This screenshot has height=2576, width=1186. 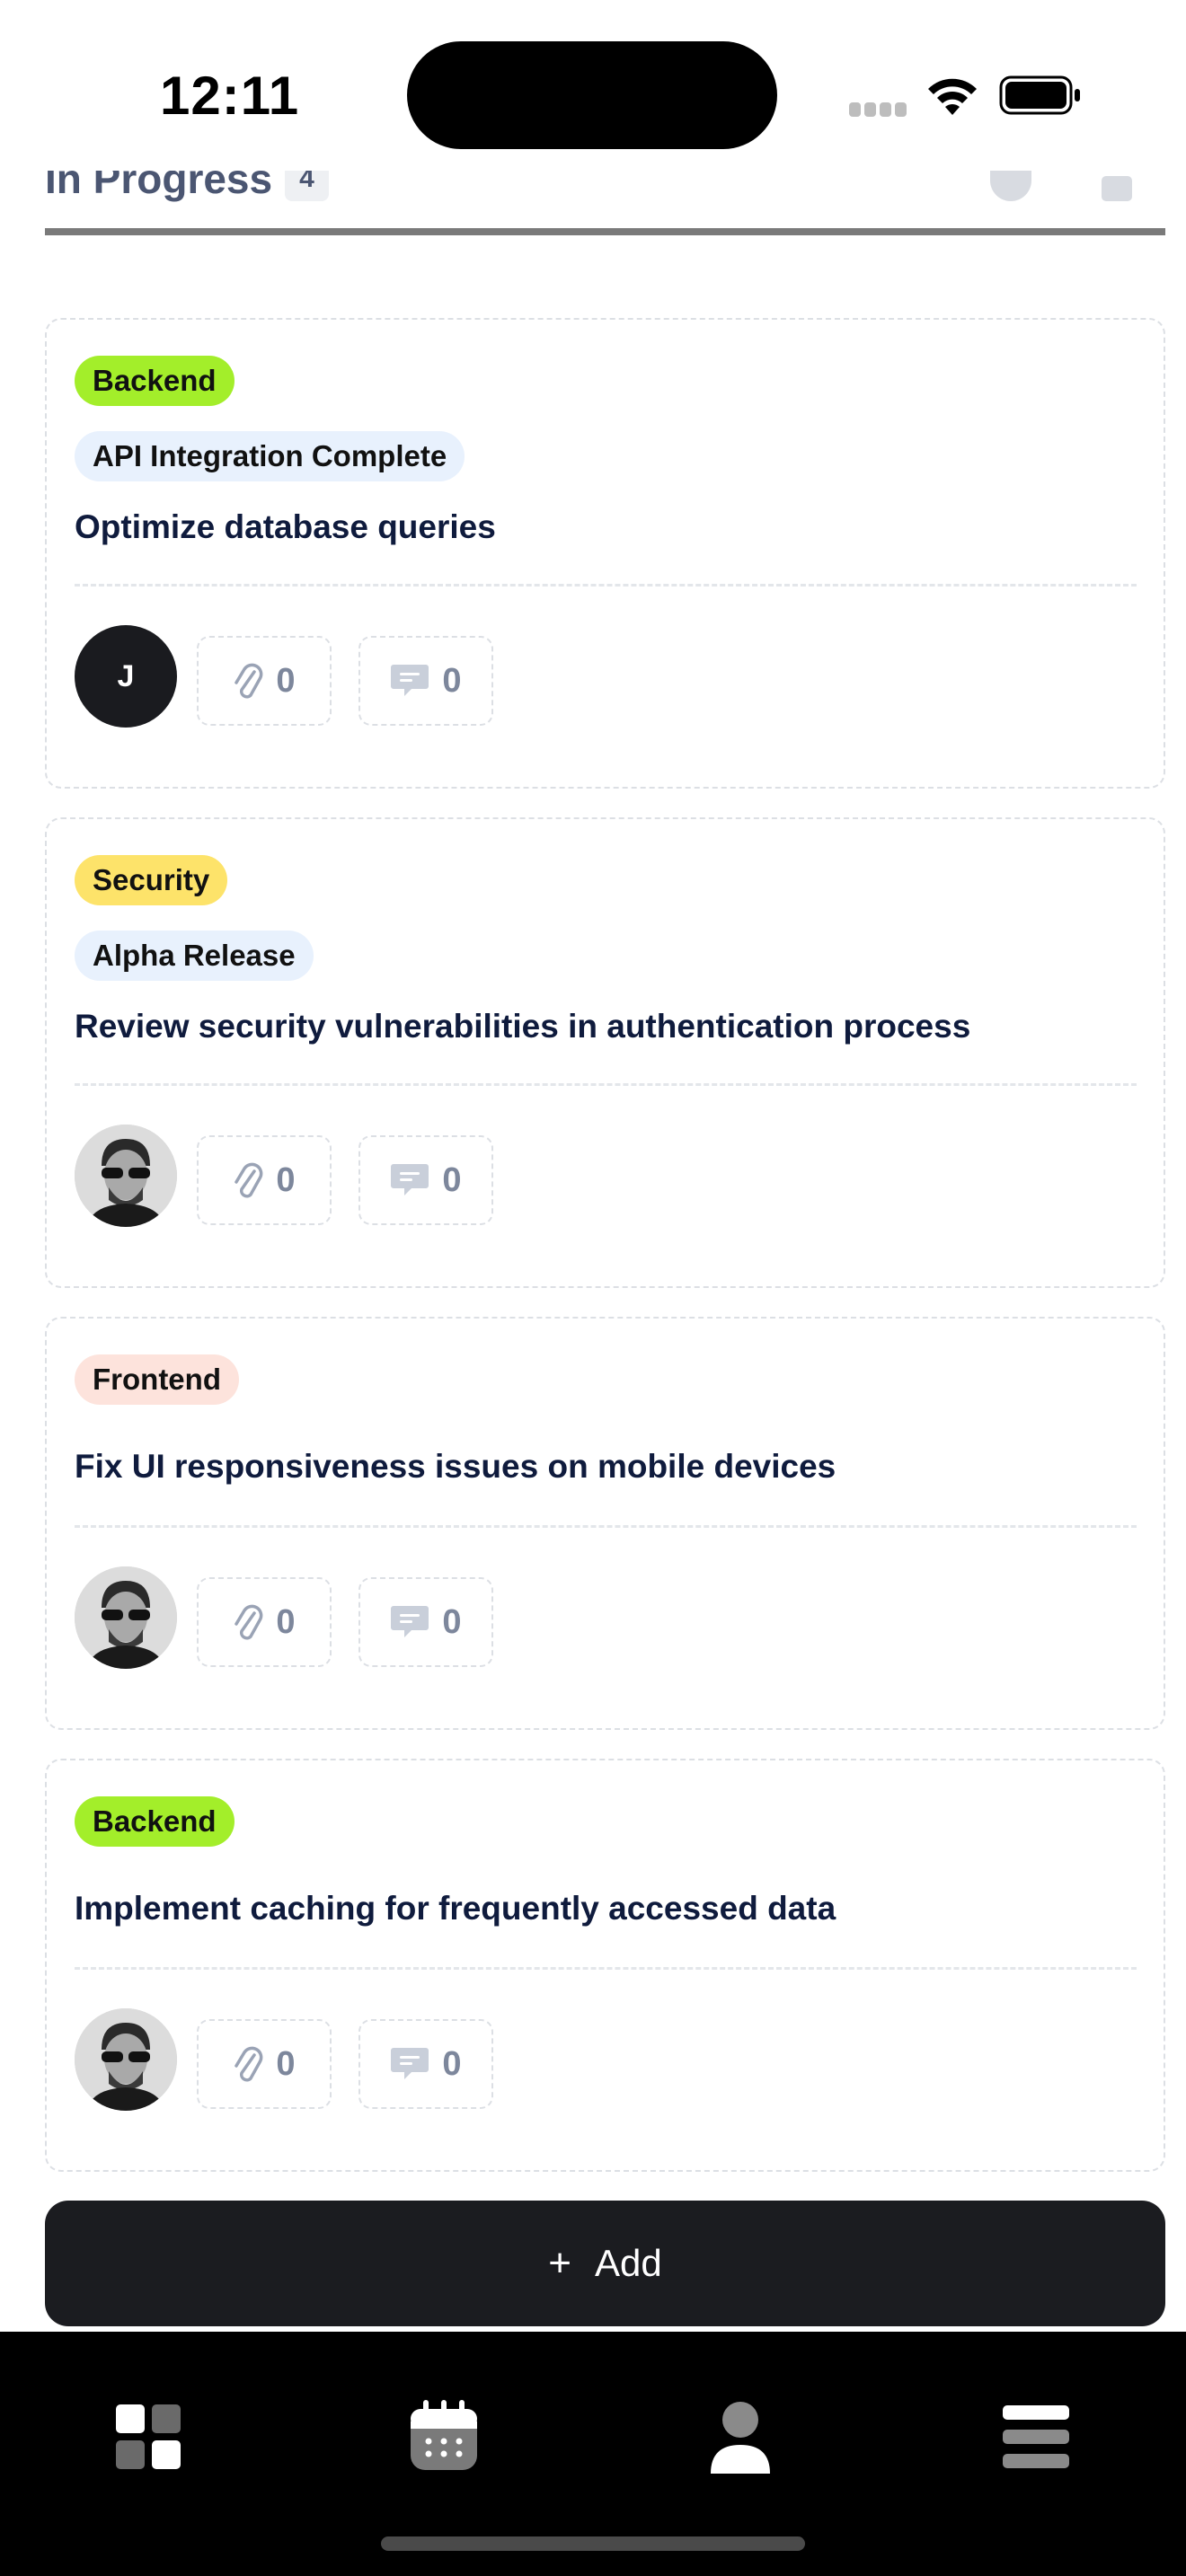 I want to click on cellular-signal-icon, so click(x=878, y=109).